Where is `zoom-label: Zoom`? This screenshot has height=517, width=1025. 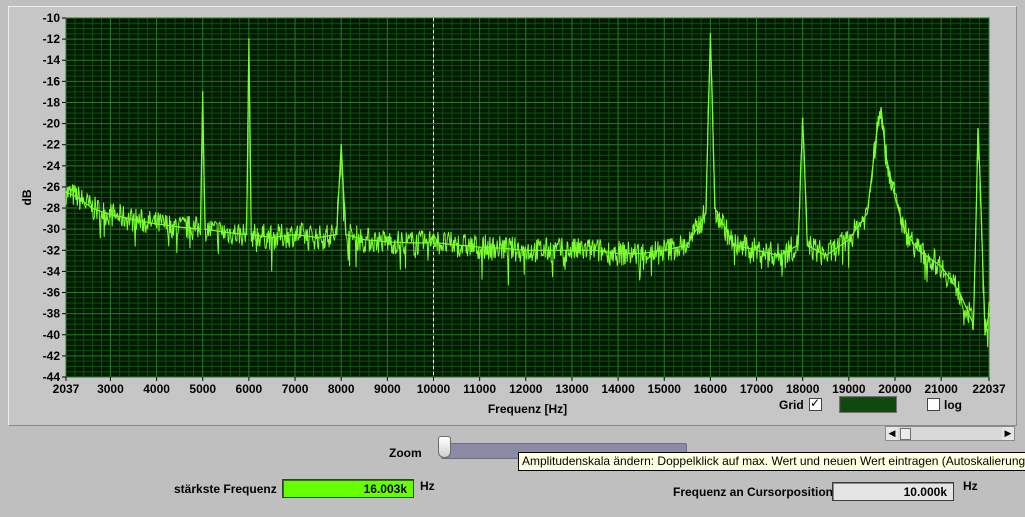 zoom-label: Zoom is located at coordinates (405, 453).